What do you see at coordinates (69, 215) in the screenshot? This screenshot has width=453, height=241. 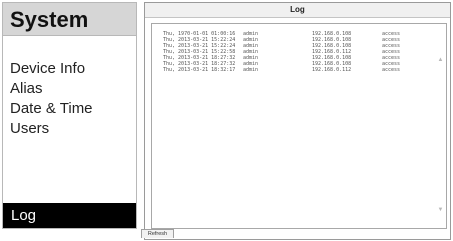 I see `sidebar-item-log: Log` at bounding box center [69, 215].